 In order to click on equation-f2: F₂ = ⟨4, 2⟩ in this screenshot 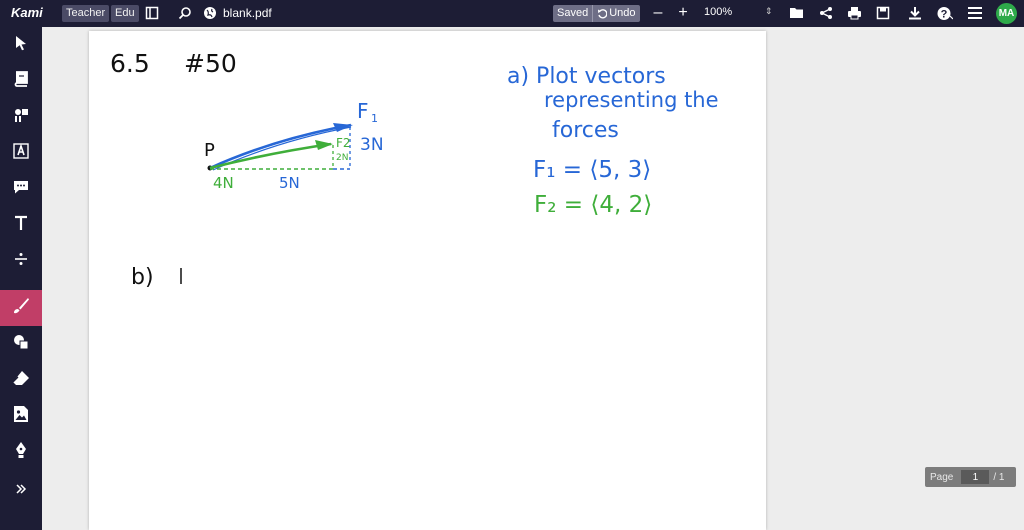, I will do `click(593, 205)`.